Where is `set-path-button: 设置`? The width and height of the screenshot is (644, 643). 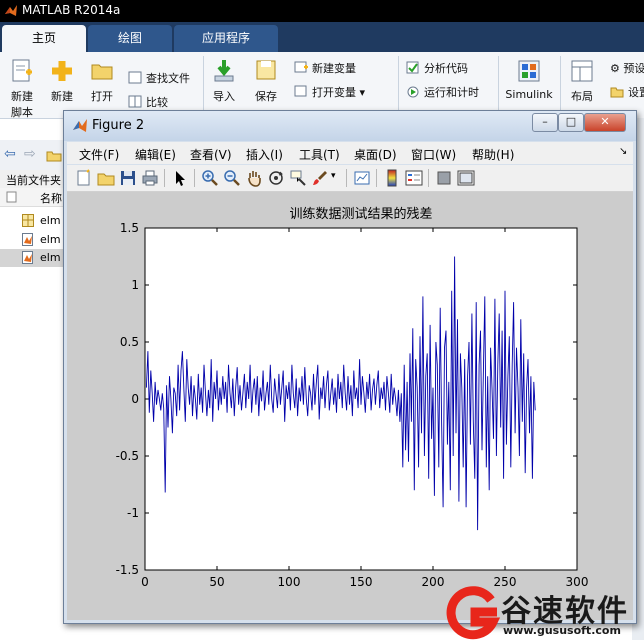 set-path-button: 设置 is located at coordinates (627, 92).